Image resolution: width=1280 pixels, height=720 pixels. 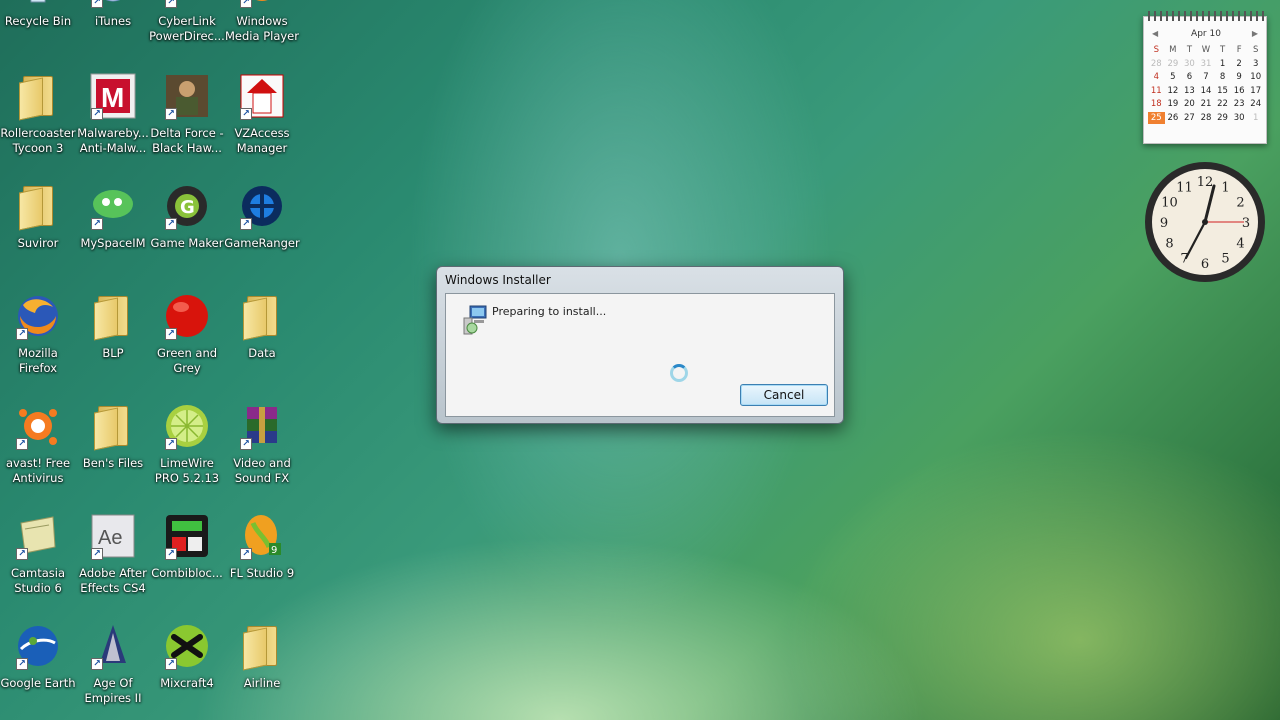 I want to click on desktop-icon-limewire-pro-5-2-13: ↗ LimeWire PRO 5.2.13, so click(x=187, y=452).